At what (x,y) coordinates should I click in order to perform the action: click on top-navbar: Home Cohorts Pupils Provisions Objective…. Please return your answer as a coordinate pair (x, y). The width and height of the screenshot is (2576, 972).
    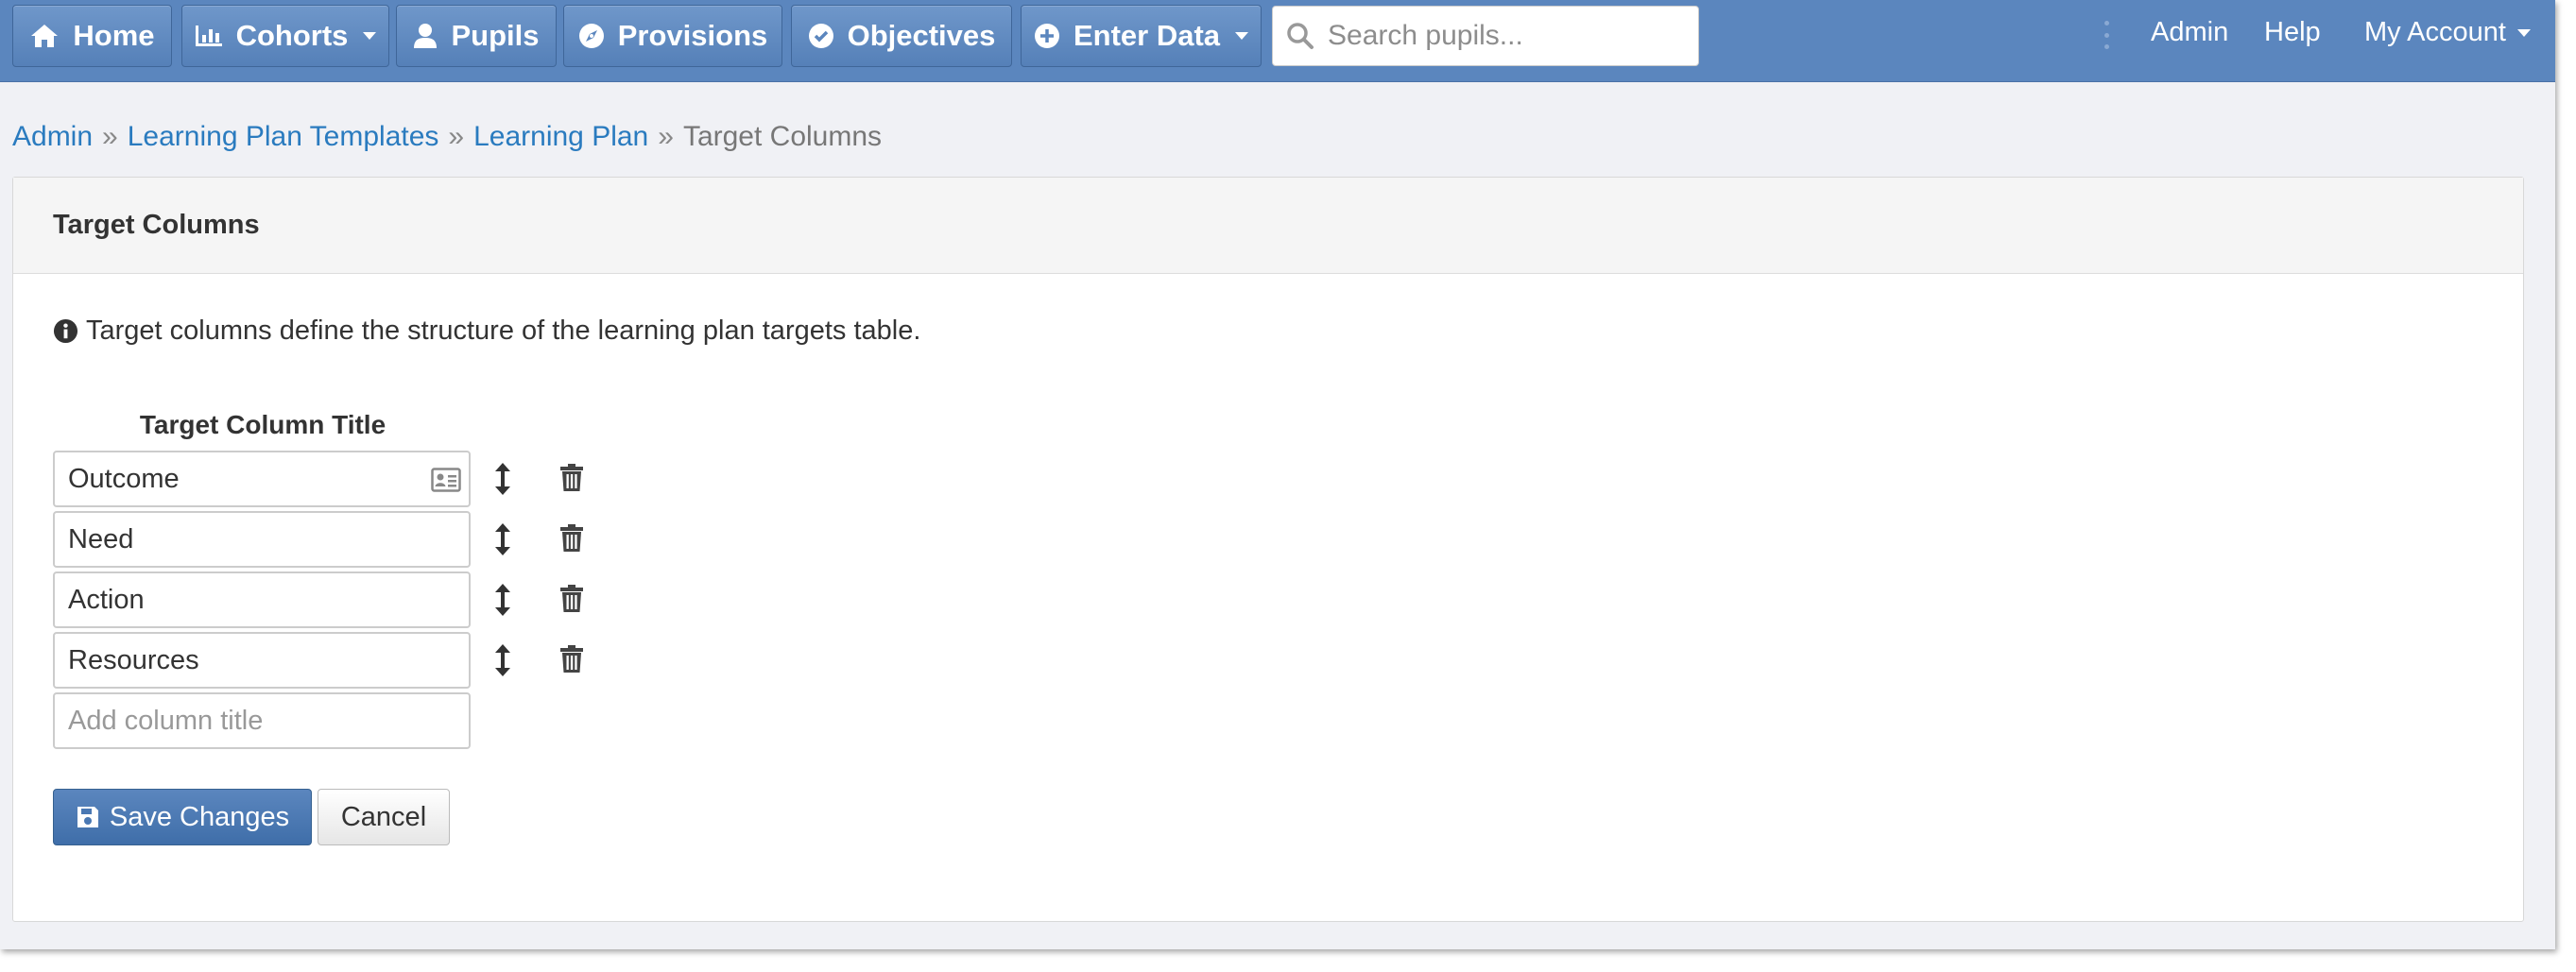
    Looking at the image, I should click on (1277, 41).